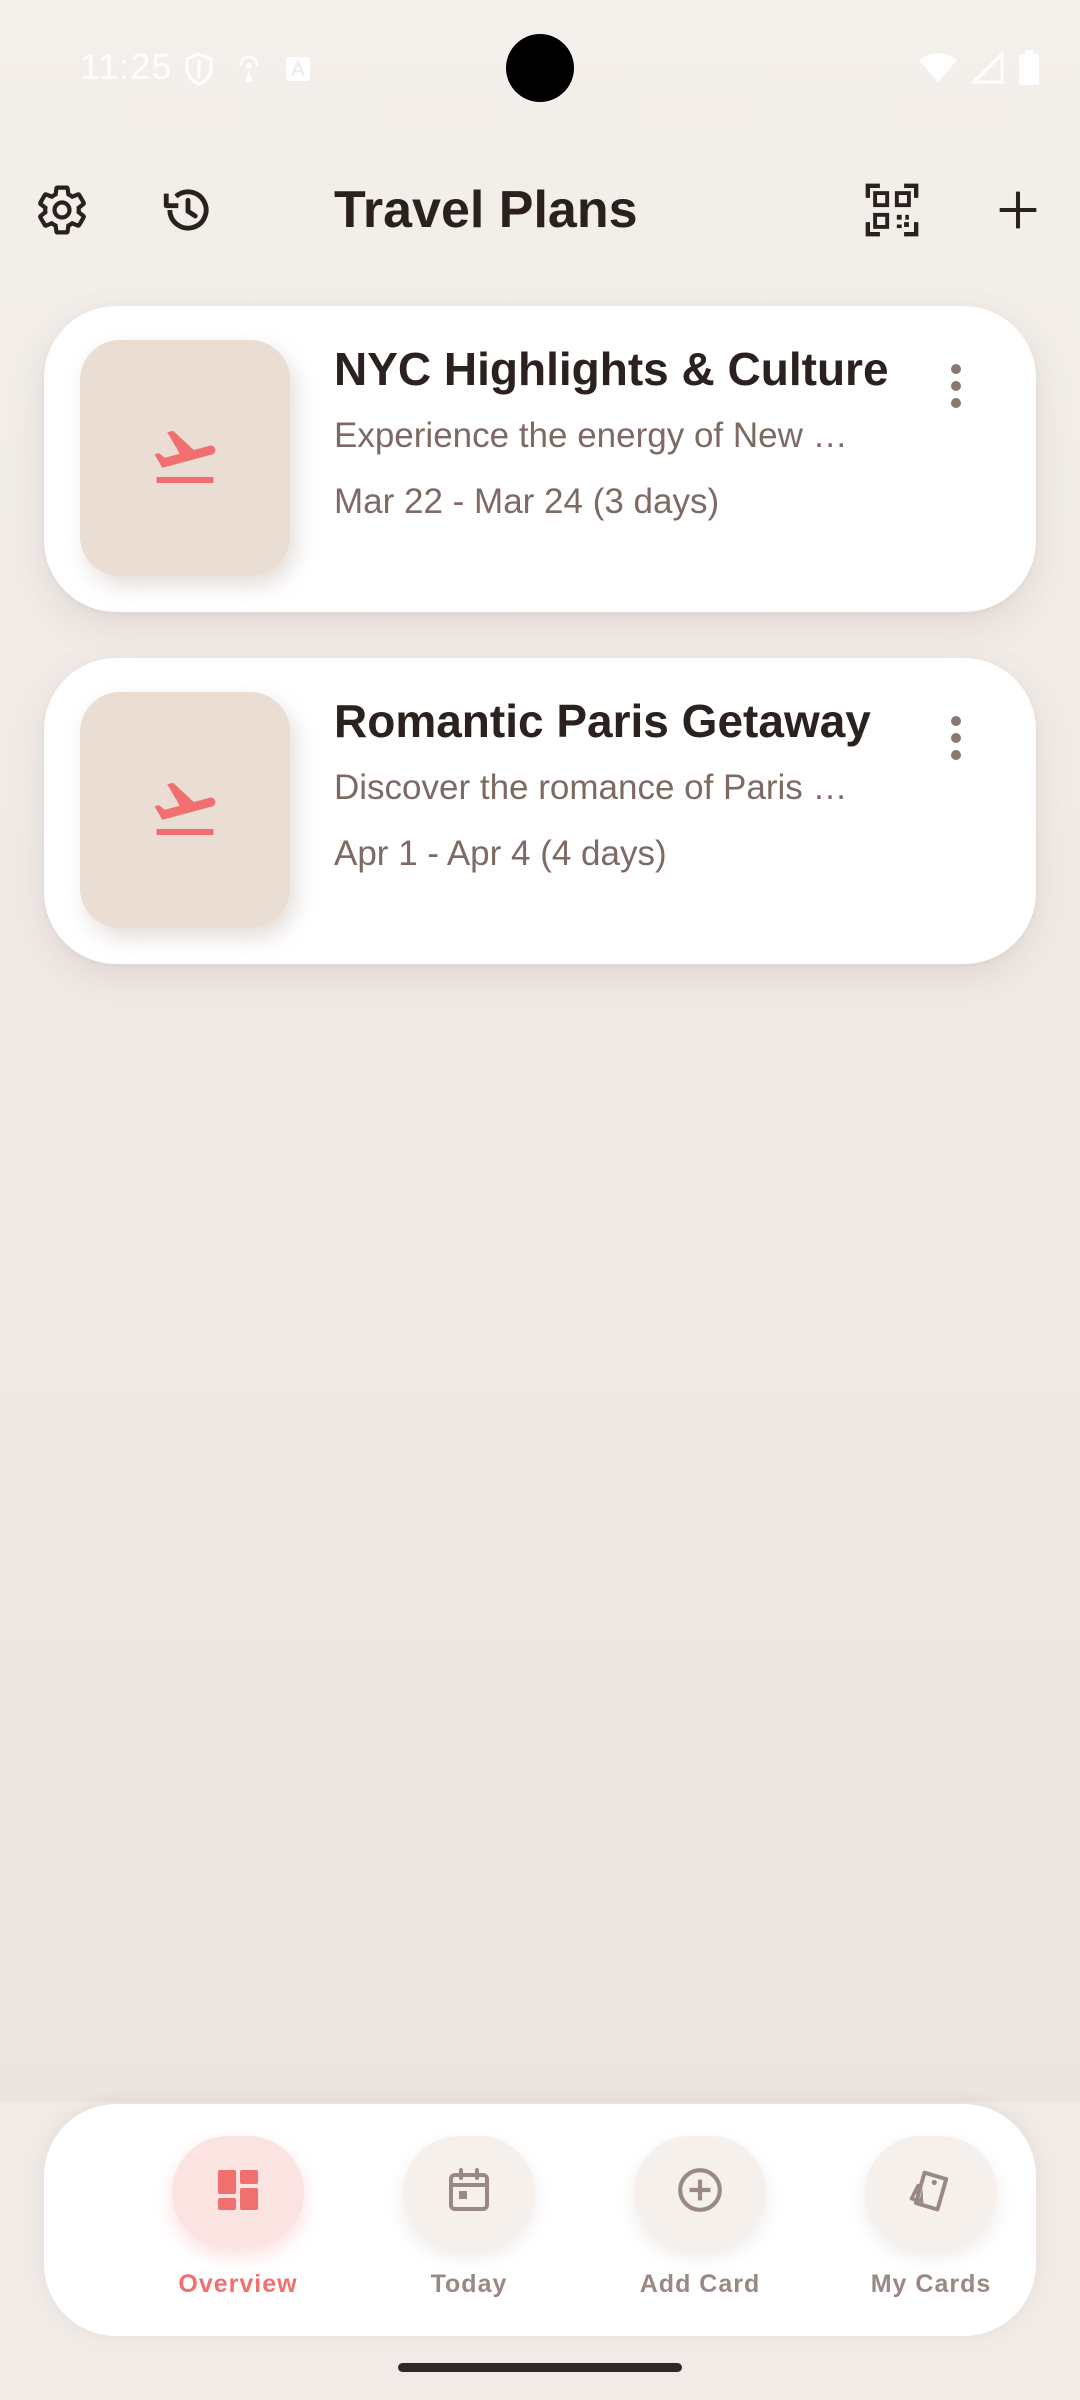 Image resolution: width=1080 pixels, height=2400 pixels. Describe the element at coordinates (298, 71) in the screenshot. I see `font-a-icon` at that location.